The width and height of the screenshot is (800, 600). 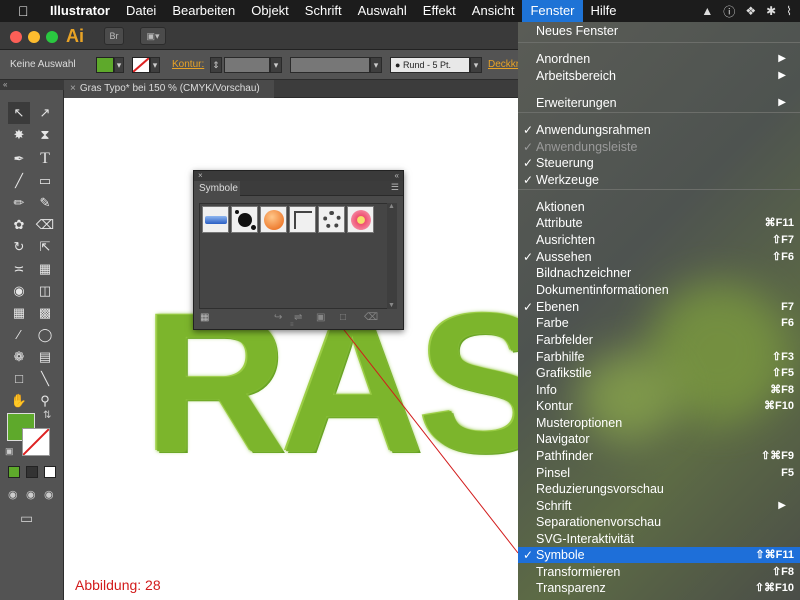 I want to click on direct-selection-tool-icon: ↗, so click(x=45, y=113).